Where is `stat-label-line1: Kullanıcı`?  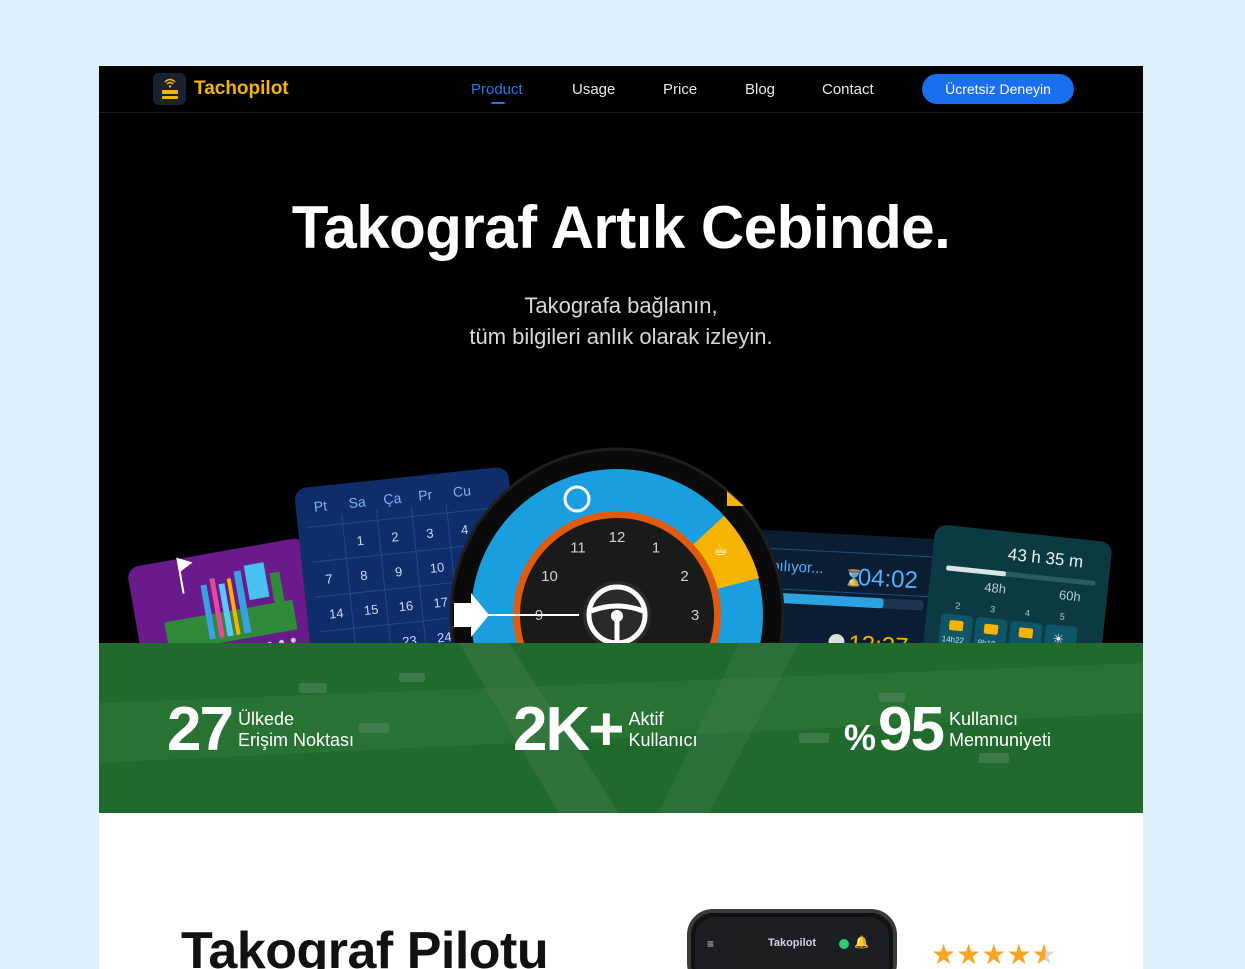
stat-label-line1: Kullanıcı is located at coordinates (983, 719).